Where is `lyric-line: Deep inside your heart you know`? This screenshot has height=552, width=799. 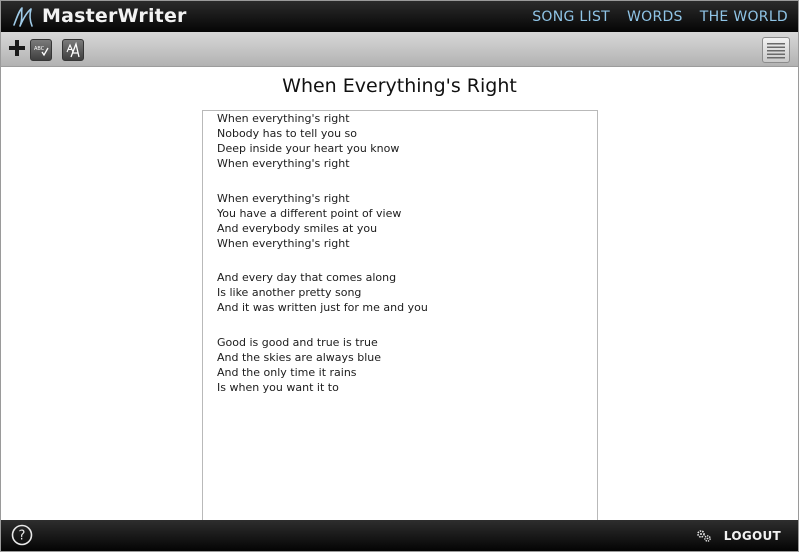
lyric-line: Deep inside your heart you know is located at coordinates (308, 148).